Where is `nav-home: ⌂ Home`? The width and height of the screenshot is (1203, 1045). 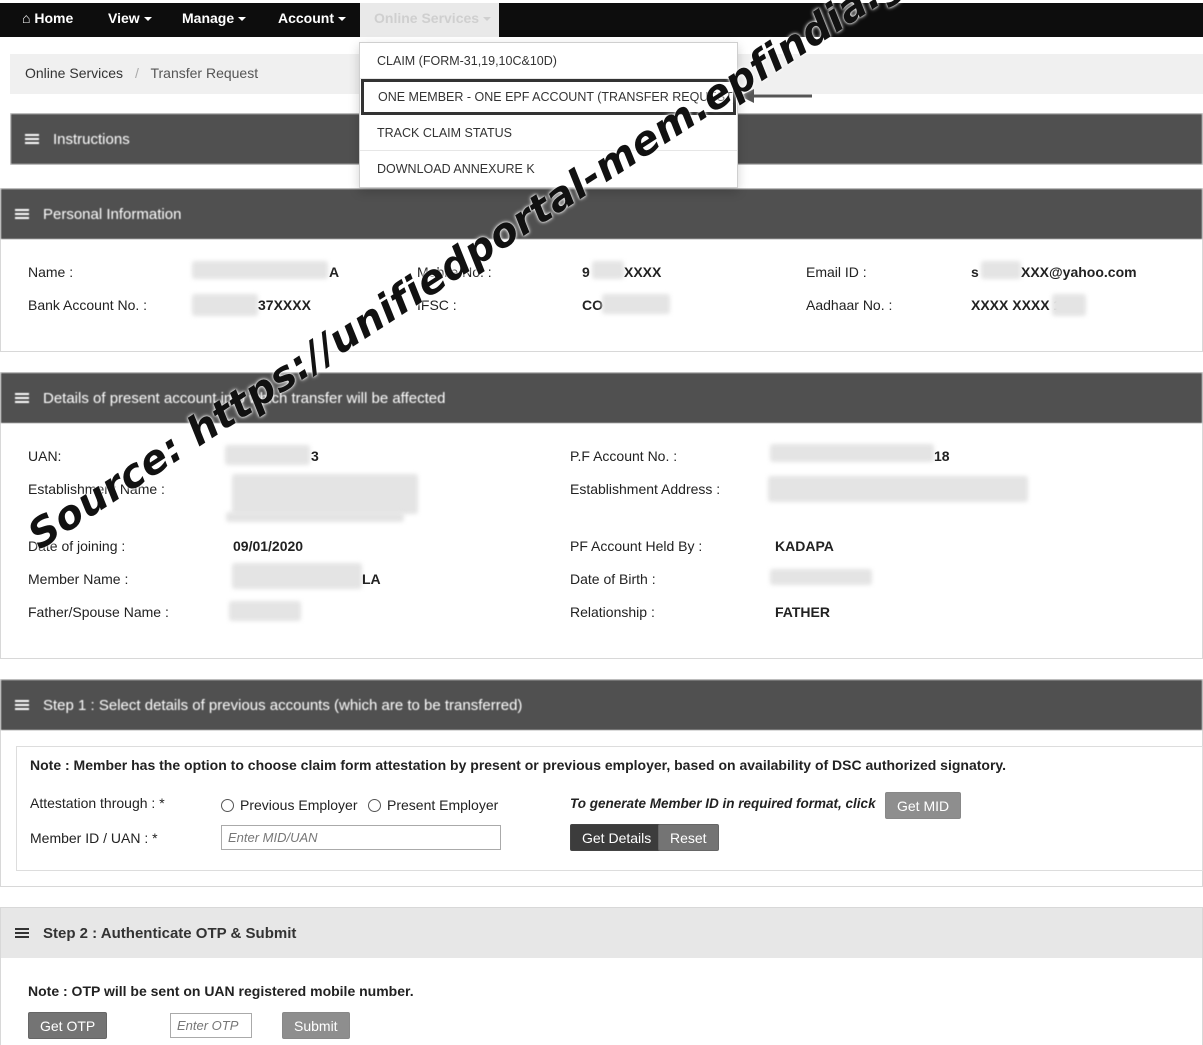
nav-home: ⌂ Home is located at coordinates (47, 20).